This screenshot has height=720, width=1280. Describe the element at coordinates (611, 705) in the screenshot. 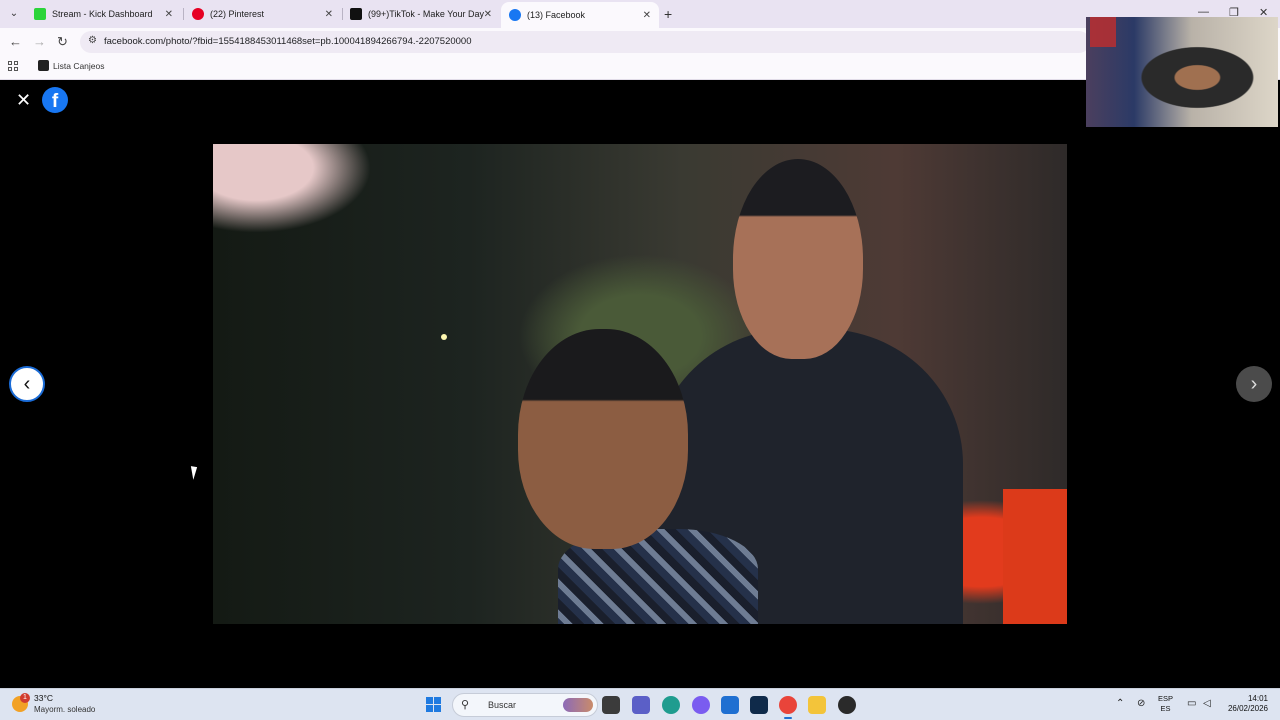

I see `file-manager-icon` at that location.